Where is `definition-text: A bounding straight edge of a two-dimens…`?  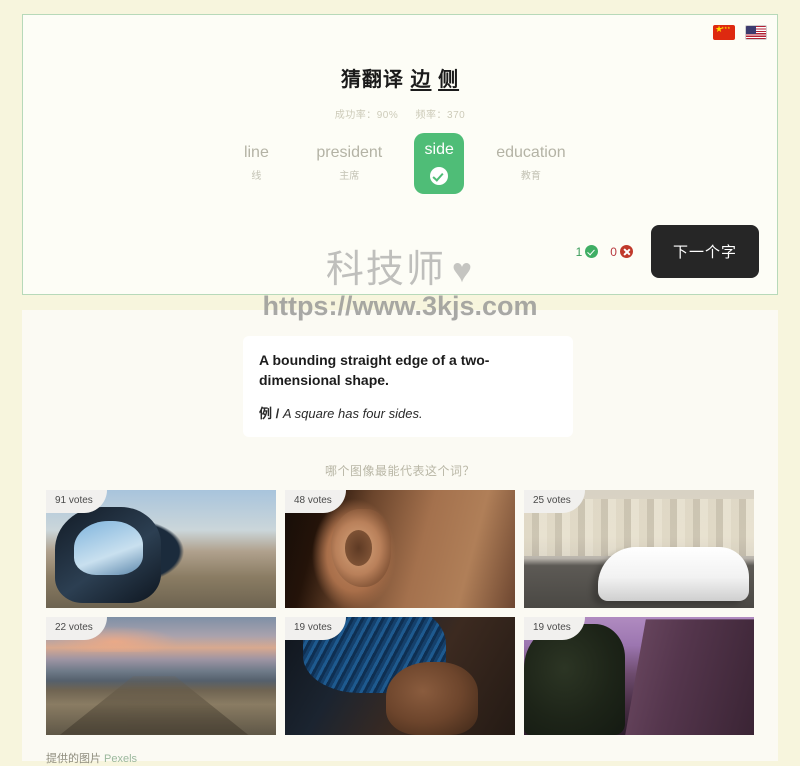
definition-text: A bounding straight edge of a two-dimens… is located at coordinates (374, 370).